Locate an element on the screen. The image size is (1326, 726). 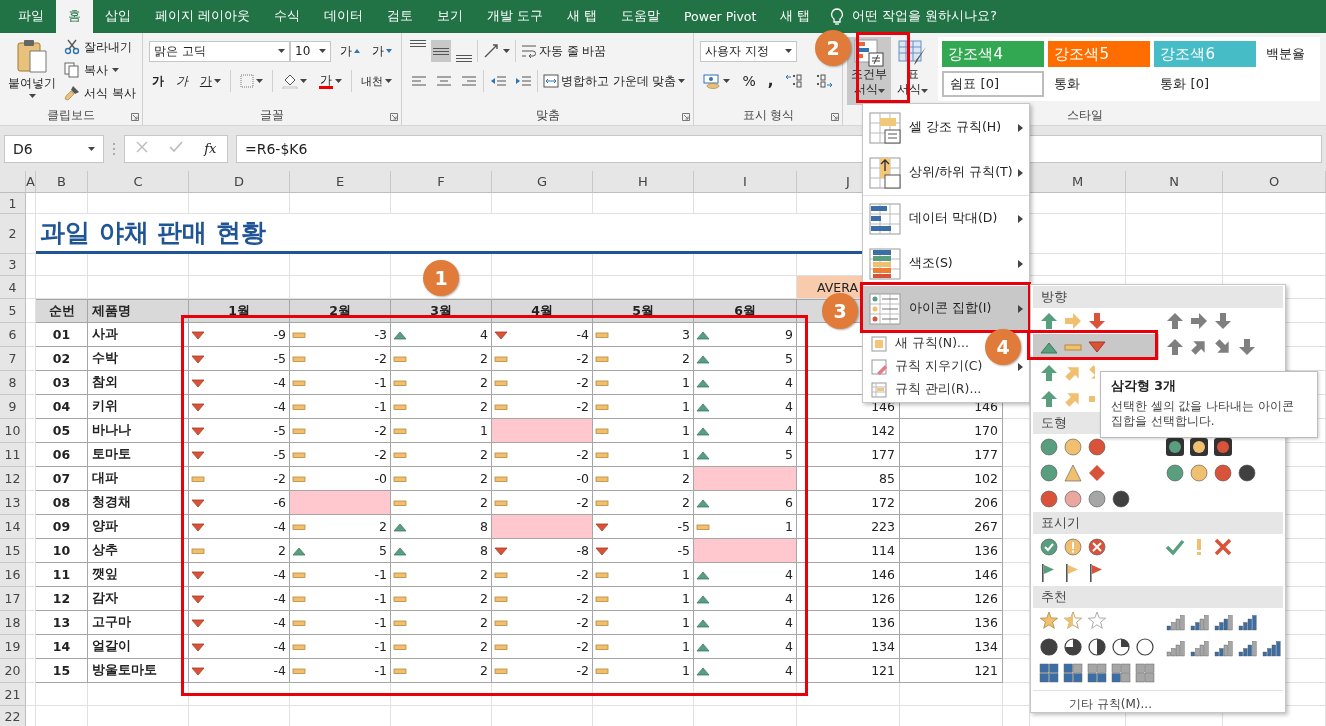
row-header: 18 is located at coordinates (13, 623).